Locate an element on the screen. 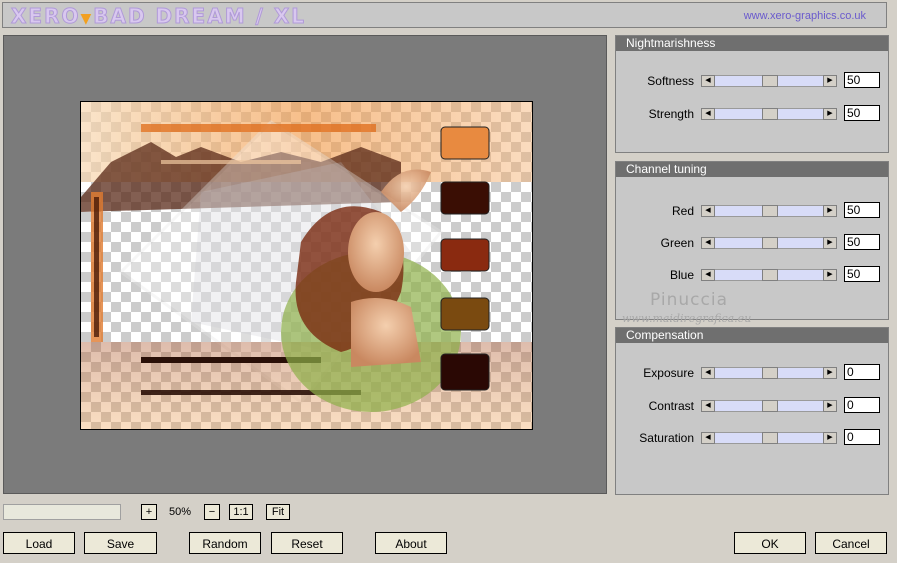 This screenshot has height=563, width=897. softness-slider: ◀ ▶ is located at coordinates (769, 81).